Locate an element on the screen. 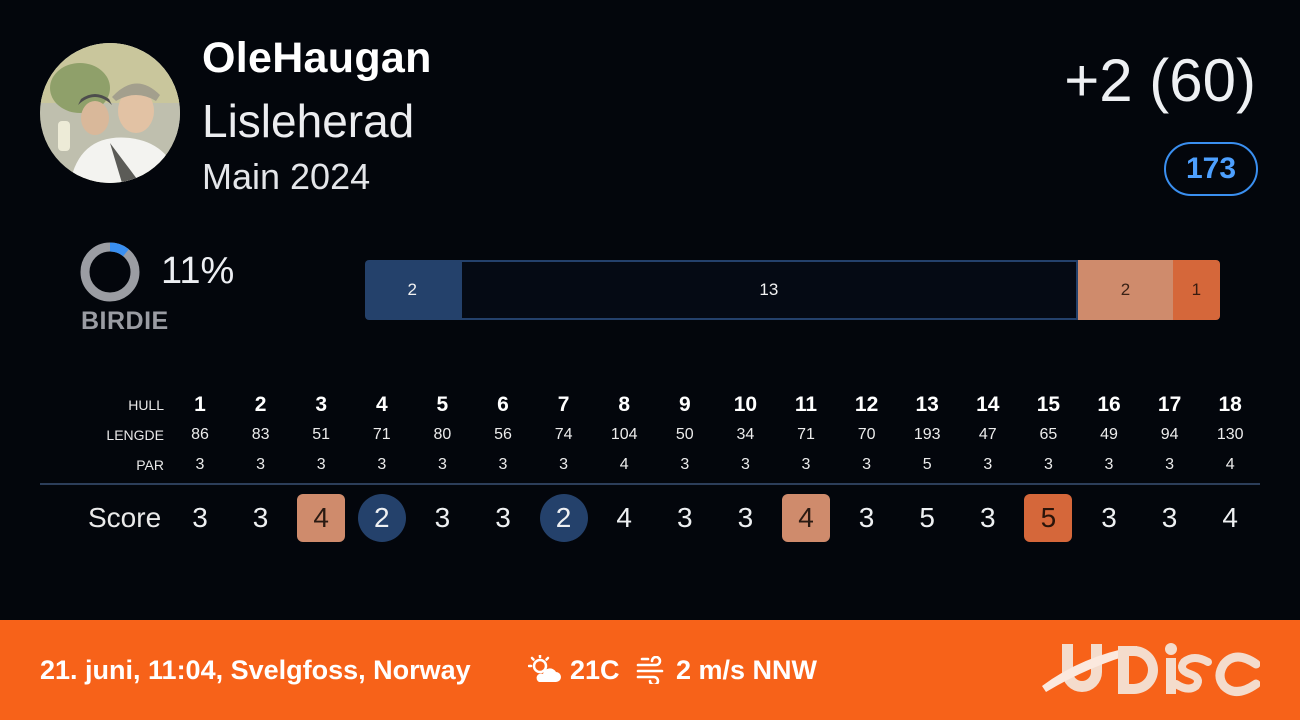 The height and width of the screenshot is (720, 1300). hole-number-3: 3 is located at coordinates (321, 404).